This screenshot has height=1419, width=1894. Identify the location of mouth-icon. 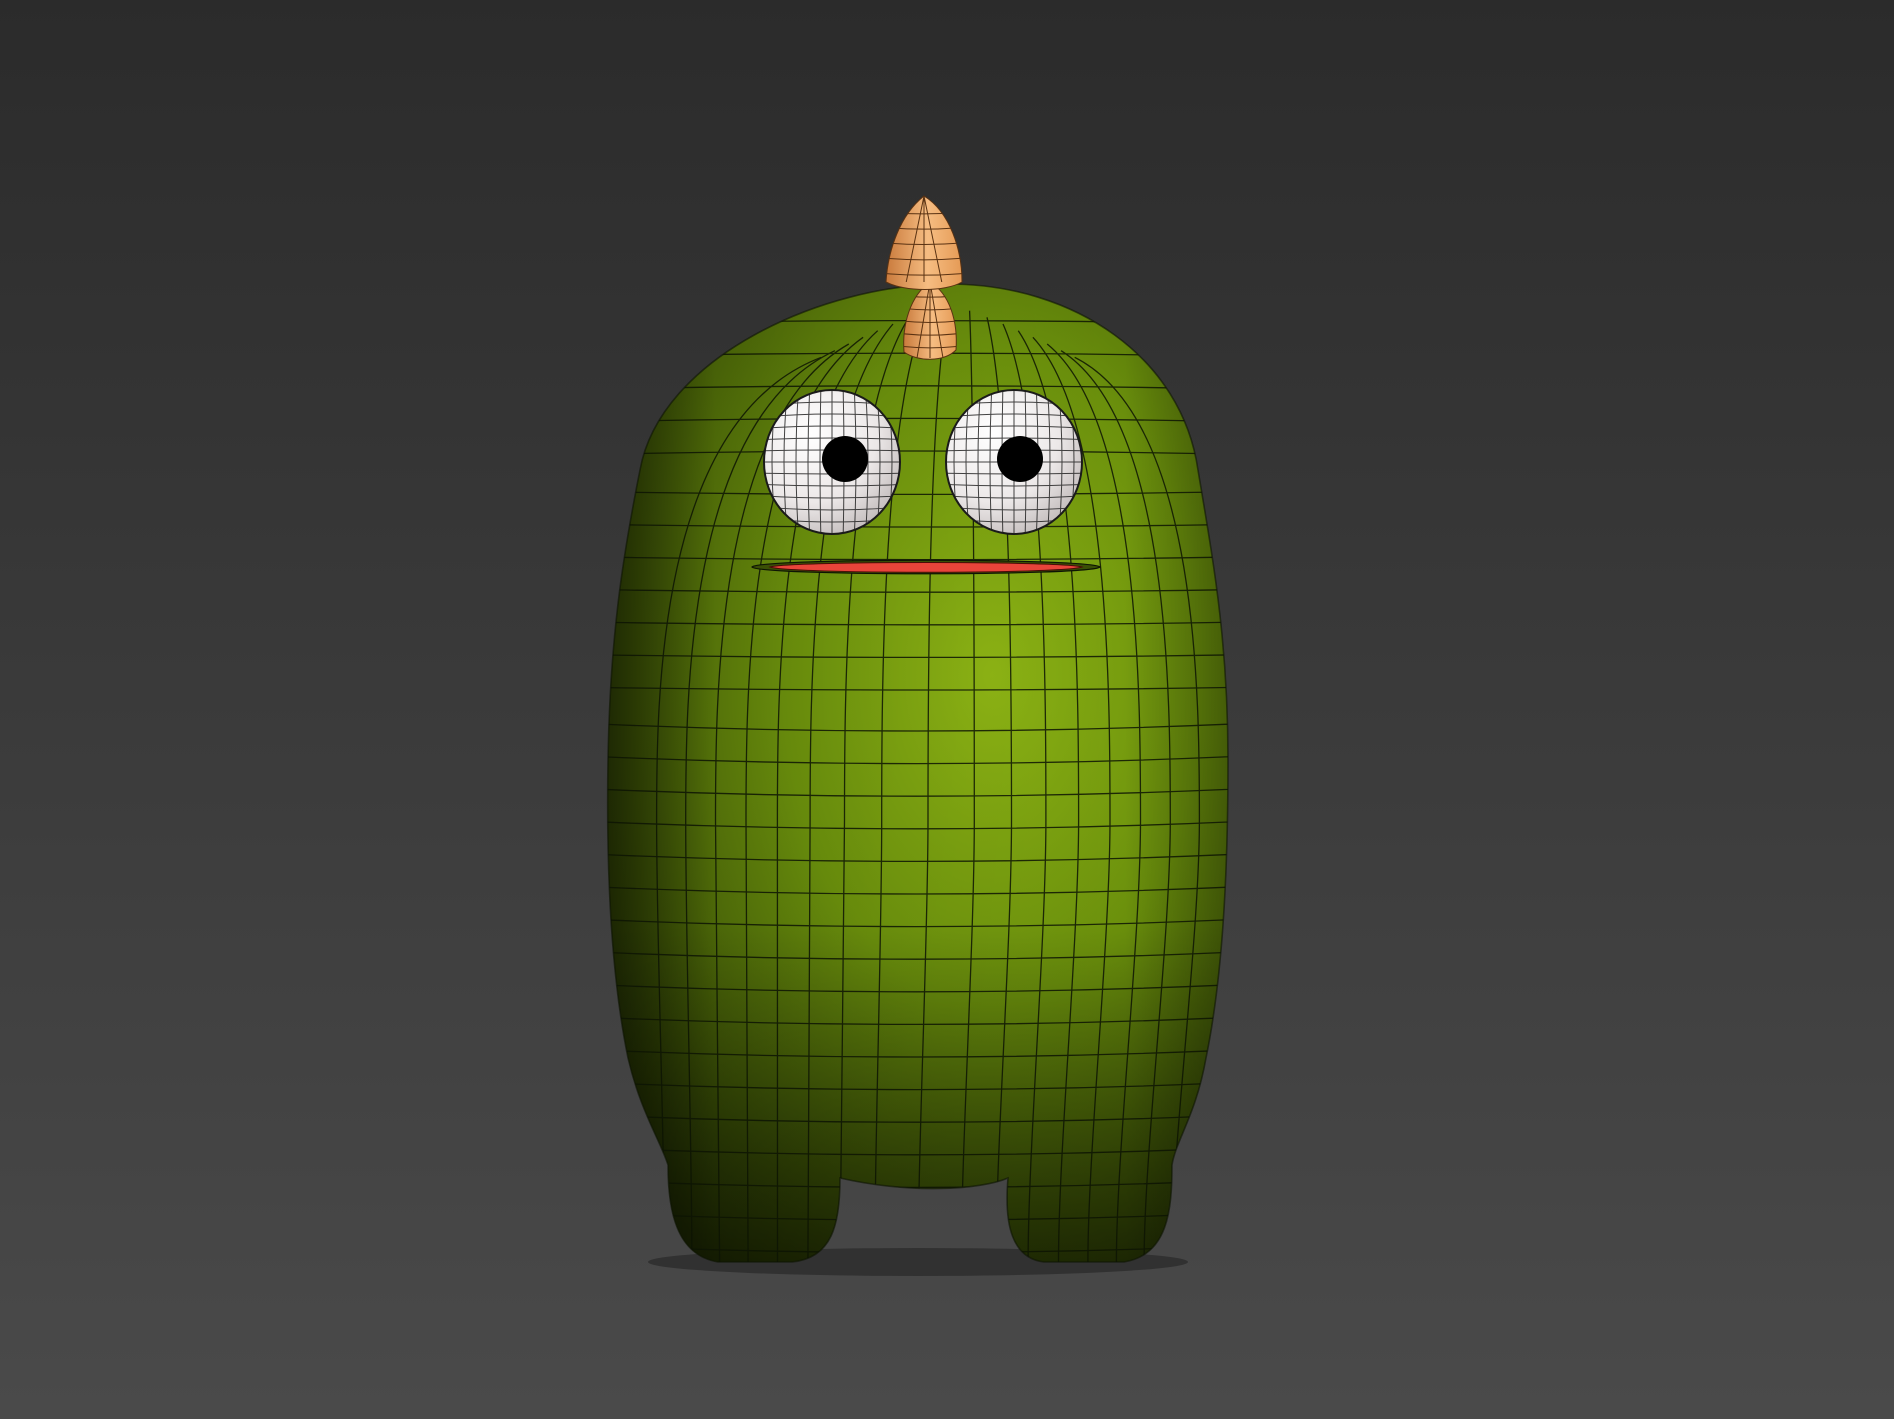
(926, 567).